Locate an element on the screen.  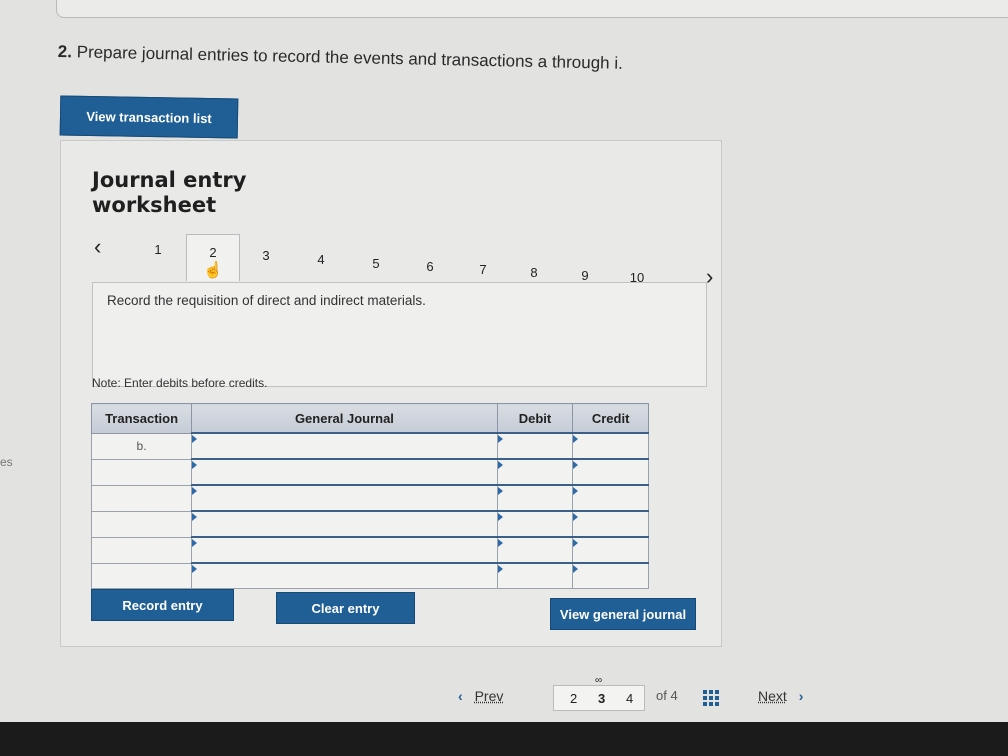
tab-9: 9 is located at coordinates (585, 275).